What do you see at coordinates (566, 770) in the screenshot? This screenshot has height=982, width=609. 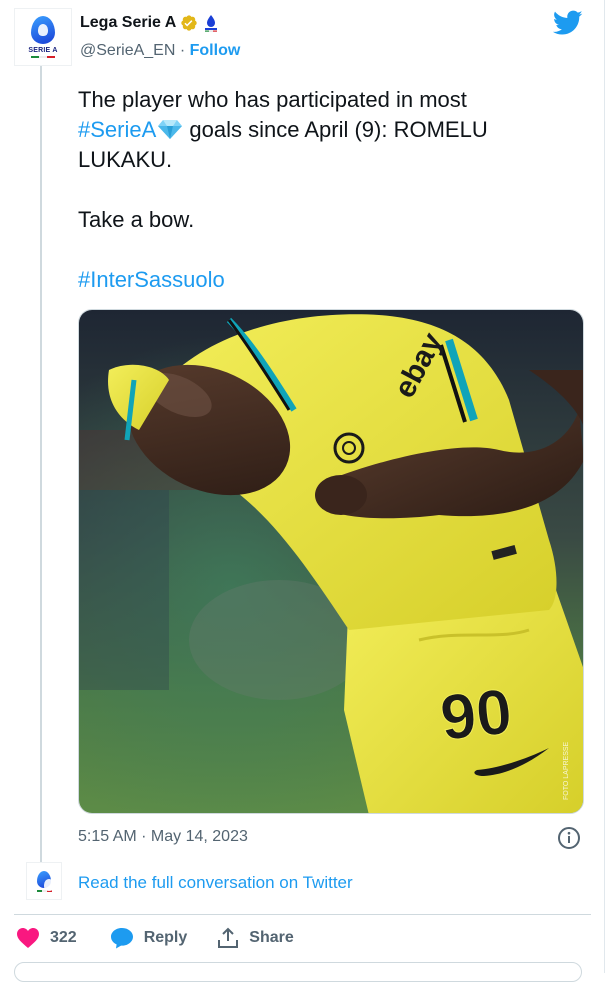 I see `photo-credit: FOTO LAPRESSE` at bounding box center [566, 770].